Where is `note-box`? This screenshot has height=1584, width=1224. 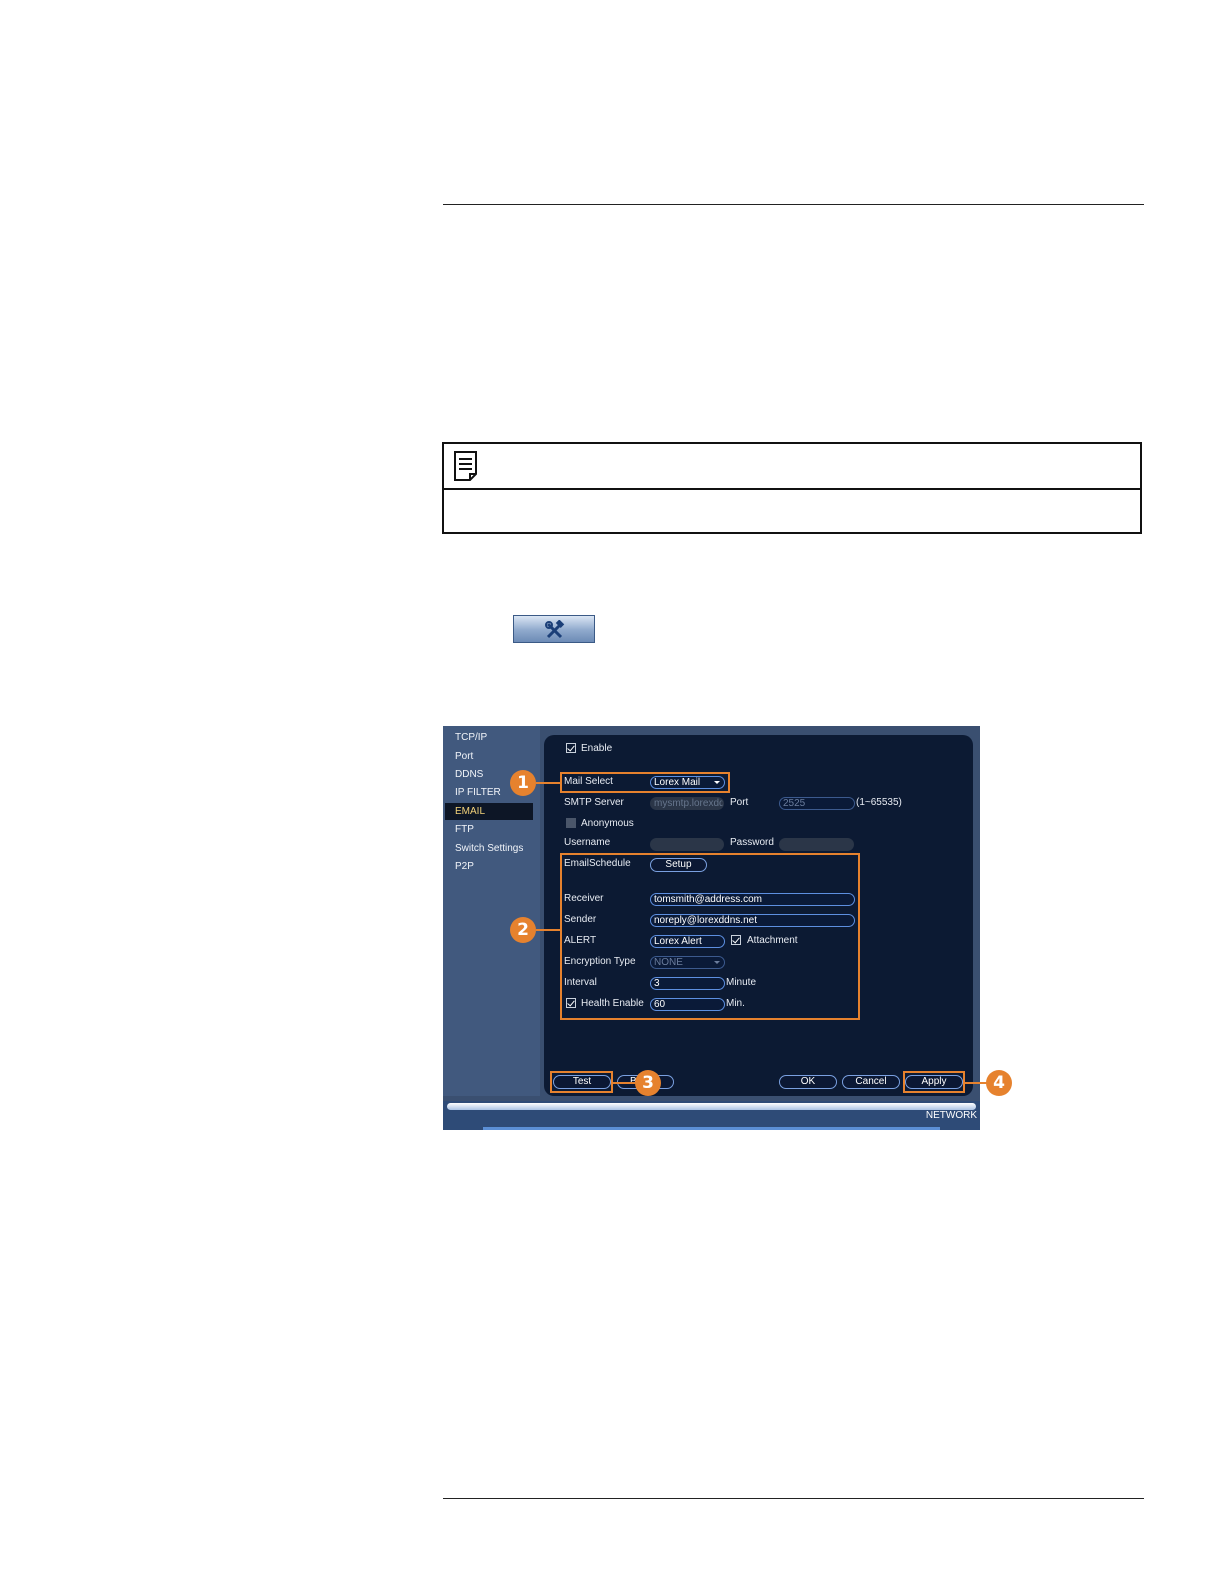
note-box is located at coordinates (792, 488).